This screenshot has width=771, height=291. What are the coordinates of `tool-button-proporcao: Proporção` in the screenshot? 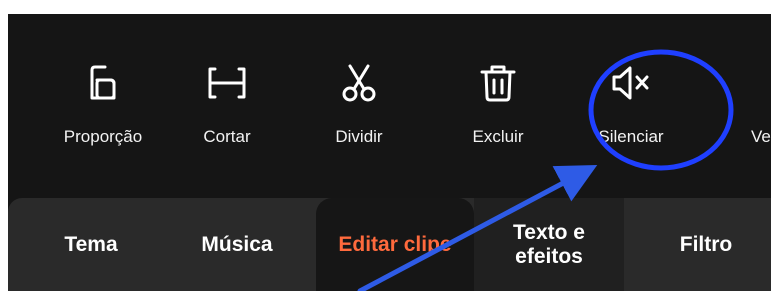 It's located at (103, 110).